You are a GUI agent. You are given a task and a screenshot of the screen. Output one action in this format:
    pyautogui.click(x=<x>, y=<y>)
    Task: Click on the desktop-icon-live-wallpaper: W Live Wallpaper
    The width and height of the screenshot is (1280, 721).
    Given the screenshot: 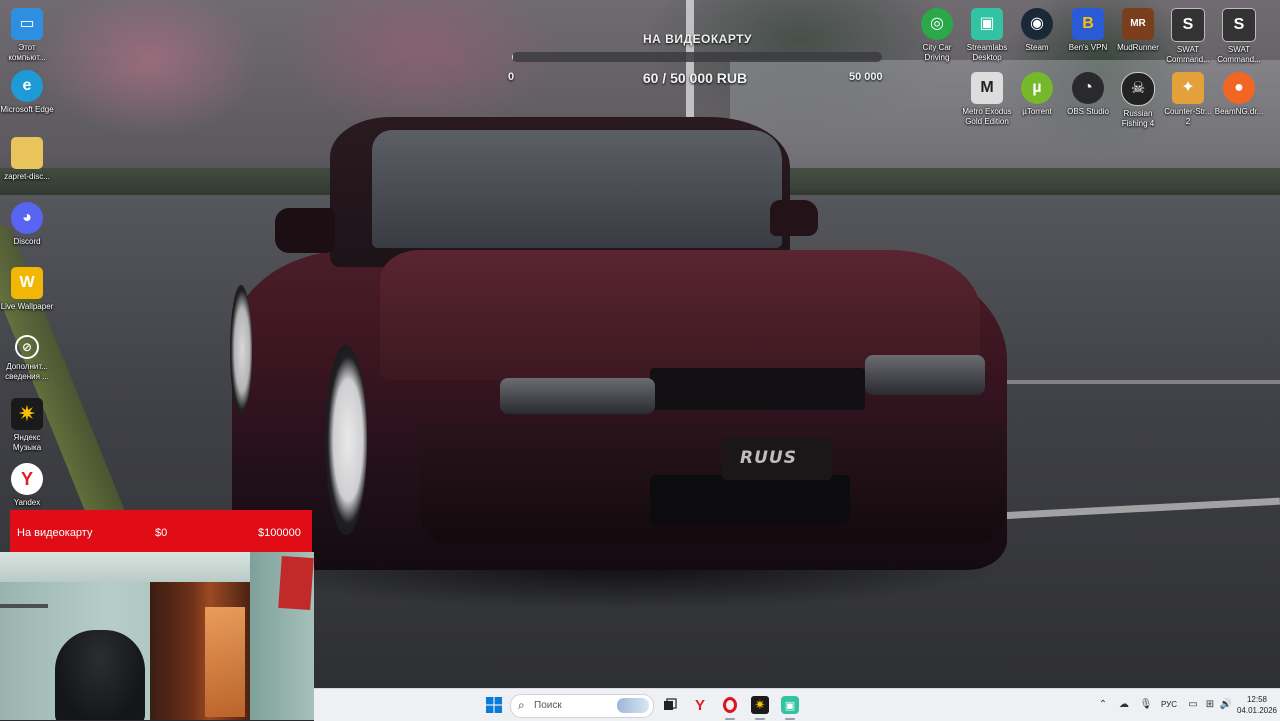 What is the action you would take?
    pyautogui.click(x=27, y=289)
    